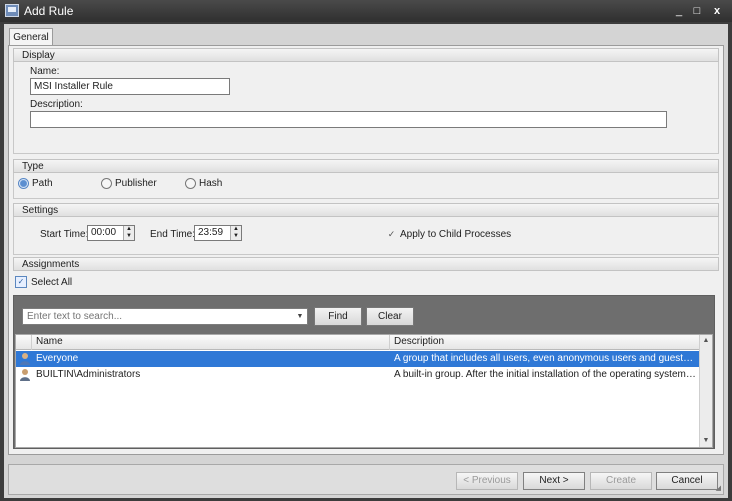  What do you see at coordinates (56, 104) in the screenshot?
I see `description-label: Description:` at bounding box center [56, 104].